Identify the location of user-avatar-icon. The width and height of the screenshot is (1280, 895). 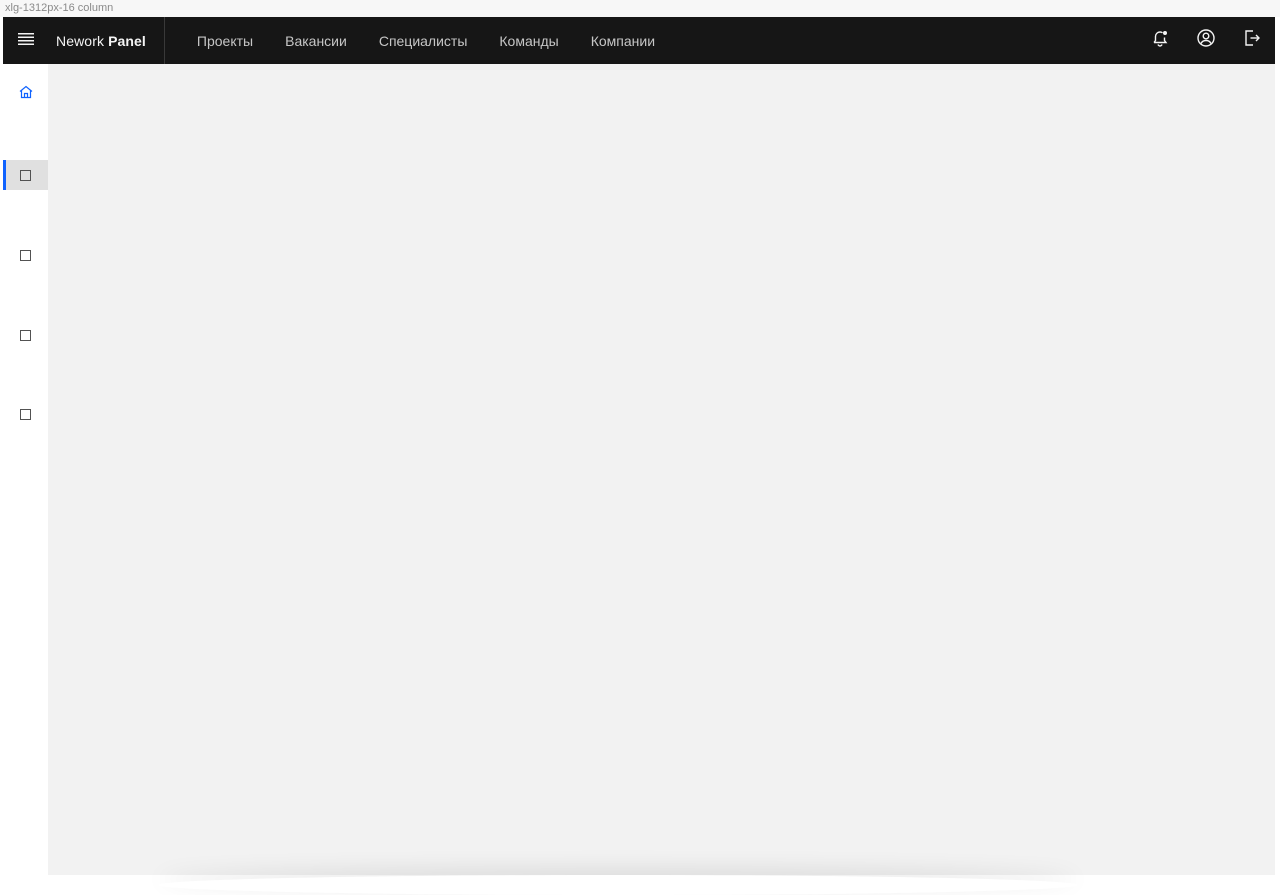
(1206, 40).